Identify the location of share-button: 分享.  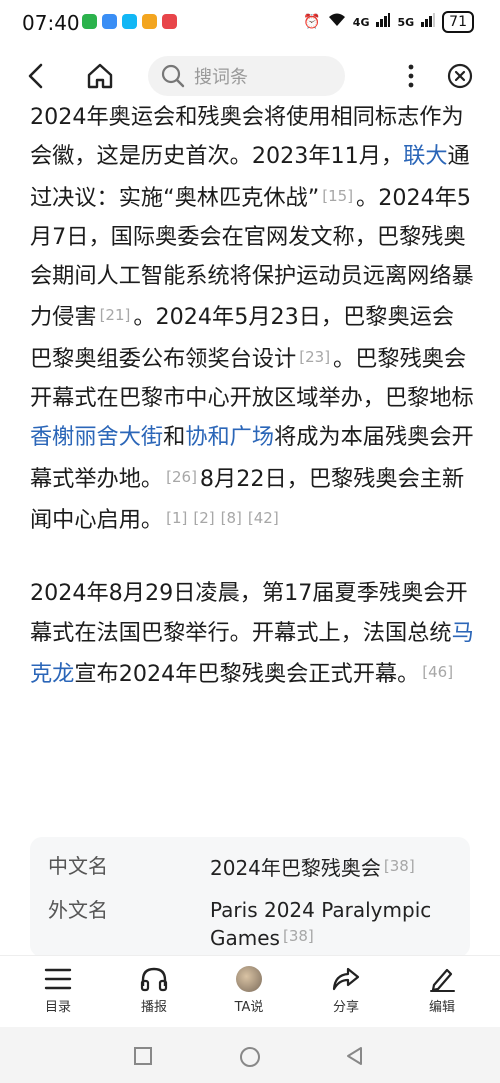
(346, 990).